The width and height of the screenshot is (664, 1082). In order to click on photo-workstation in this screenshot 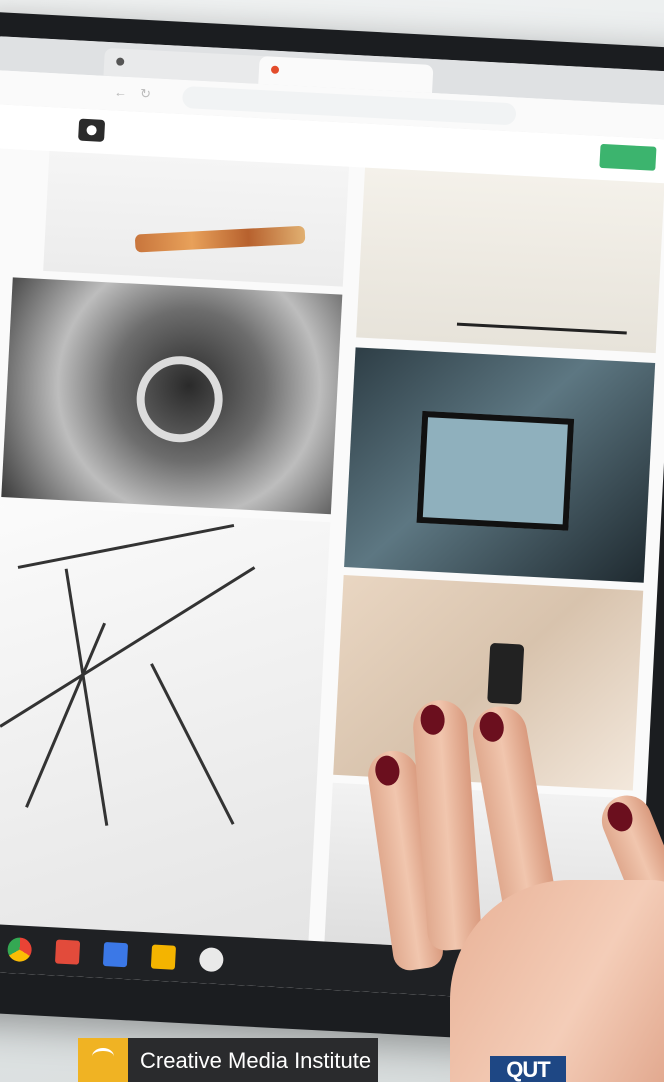, I will do `click(500, 465)`.